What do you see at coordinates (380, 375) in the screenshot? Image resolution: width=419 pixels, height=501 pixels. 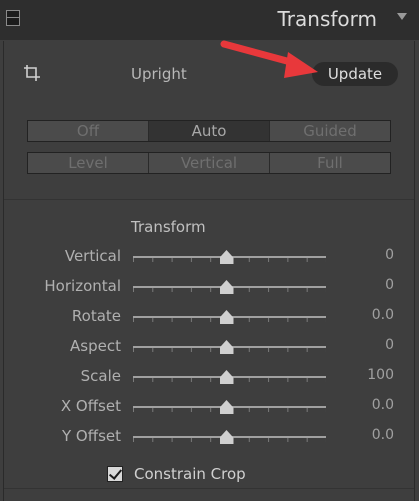 I see `slider-value: 100` at bounding box center [380, 375].